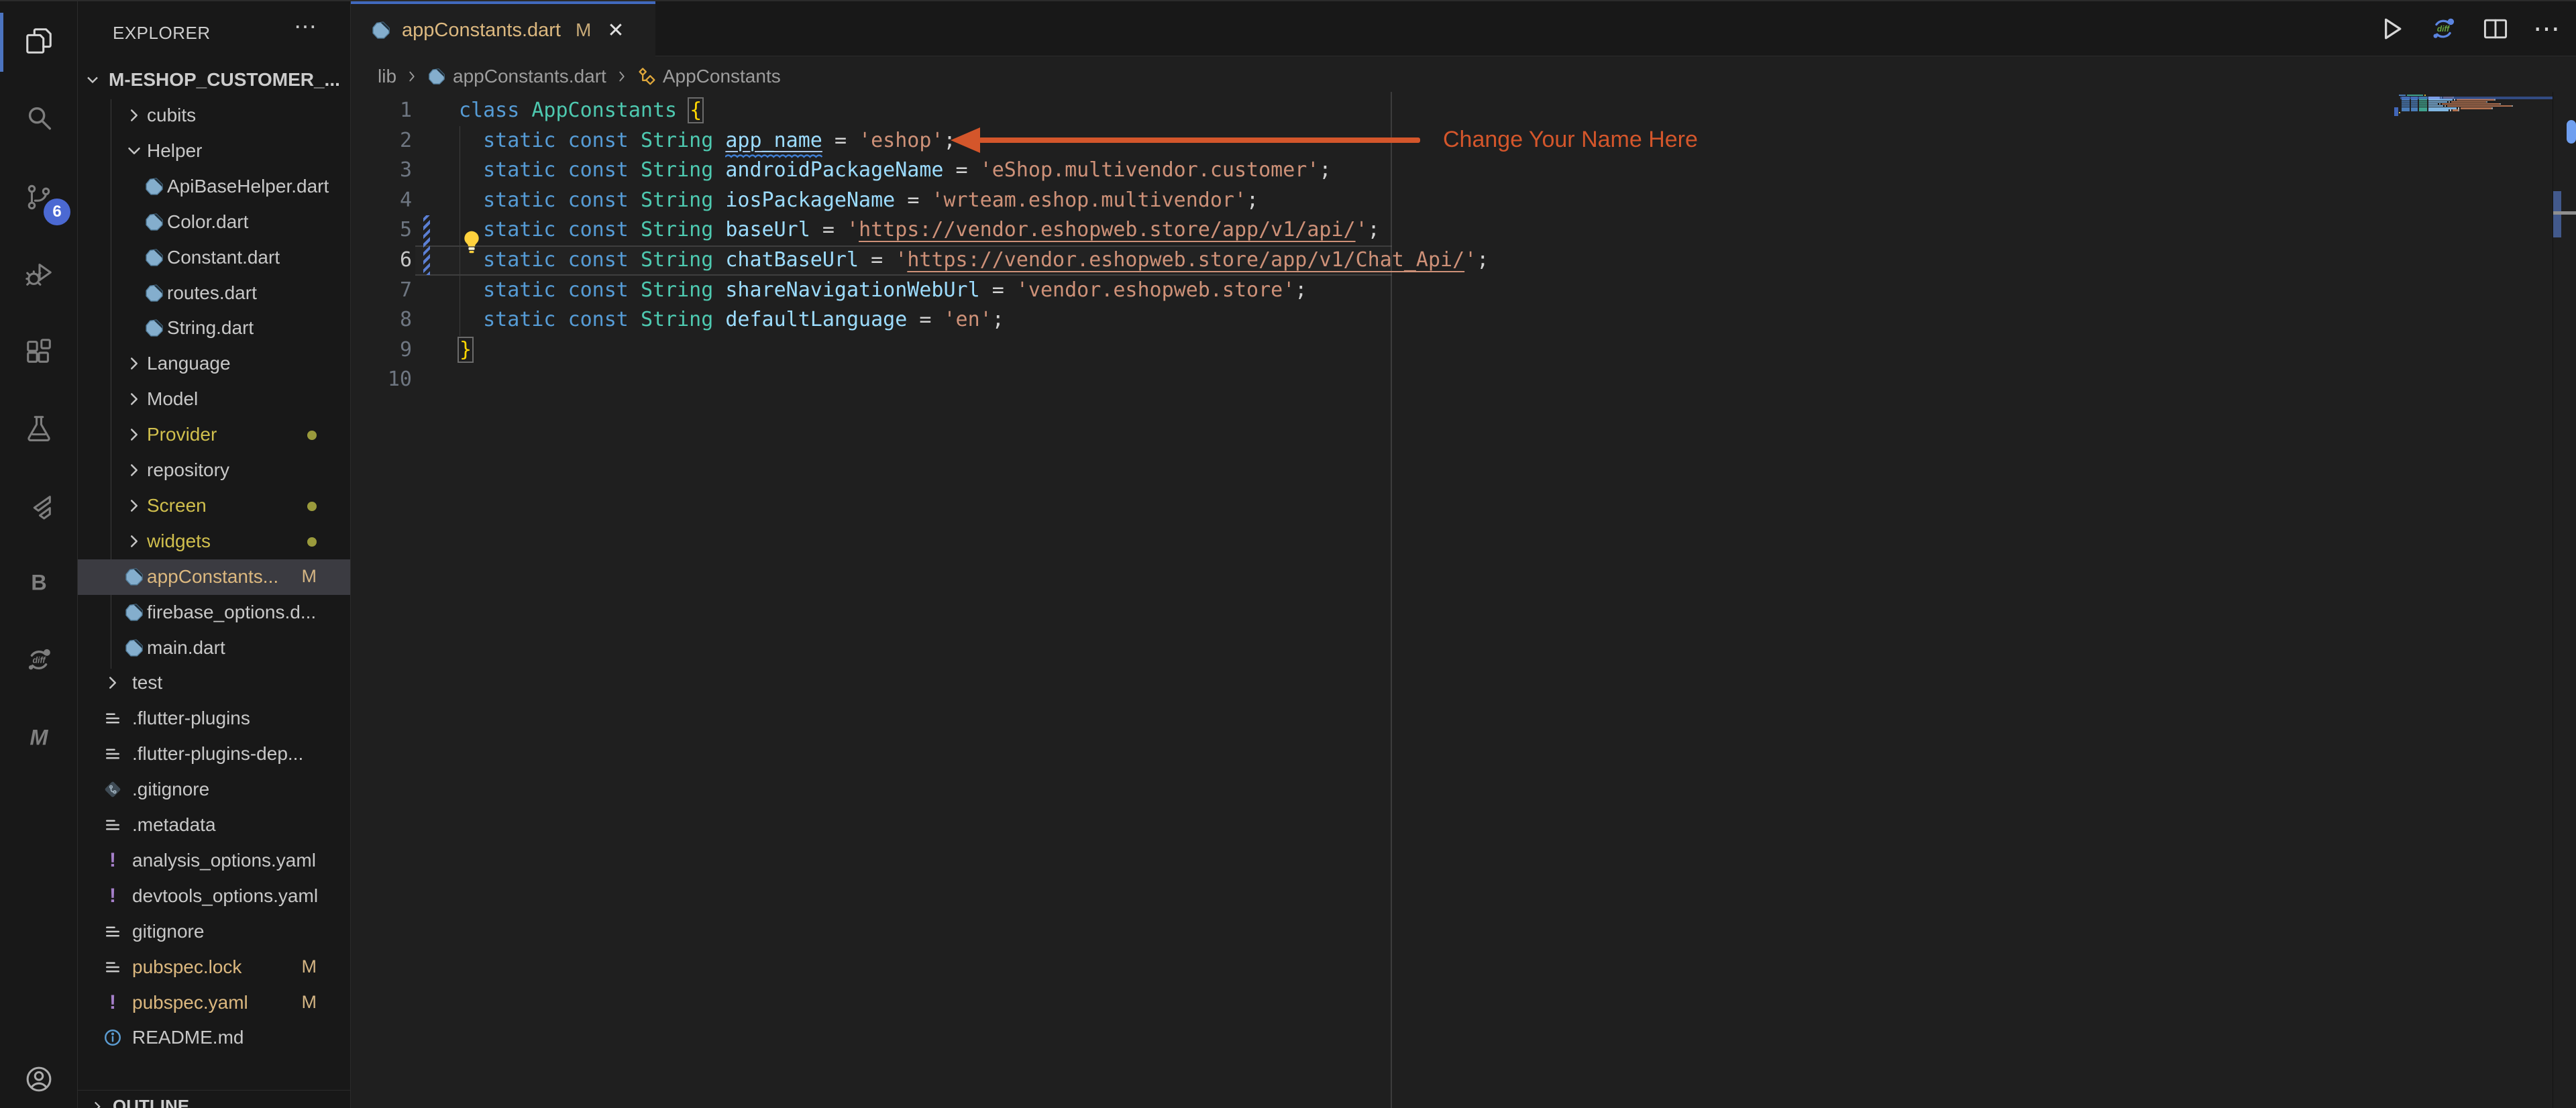 The height and width of the screenshot is (1108, 2576). What do you see at coordinates (214, 187) in the screenshot?
I see `tree-item-apibasehelper-dart: ApiBaseHelper.dart` at bounding box center [214, 187].